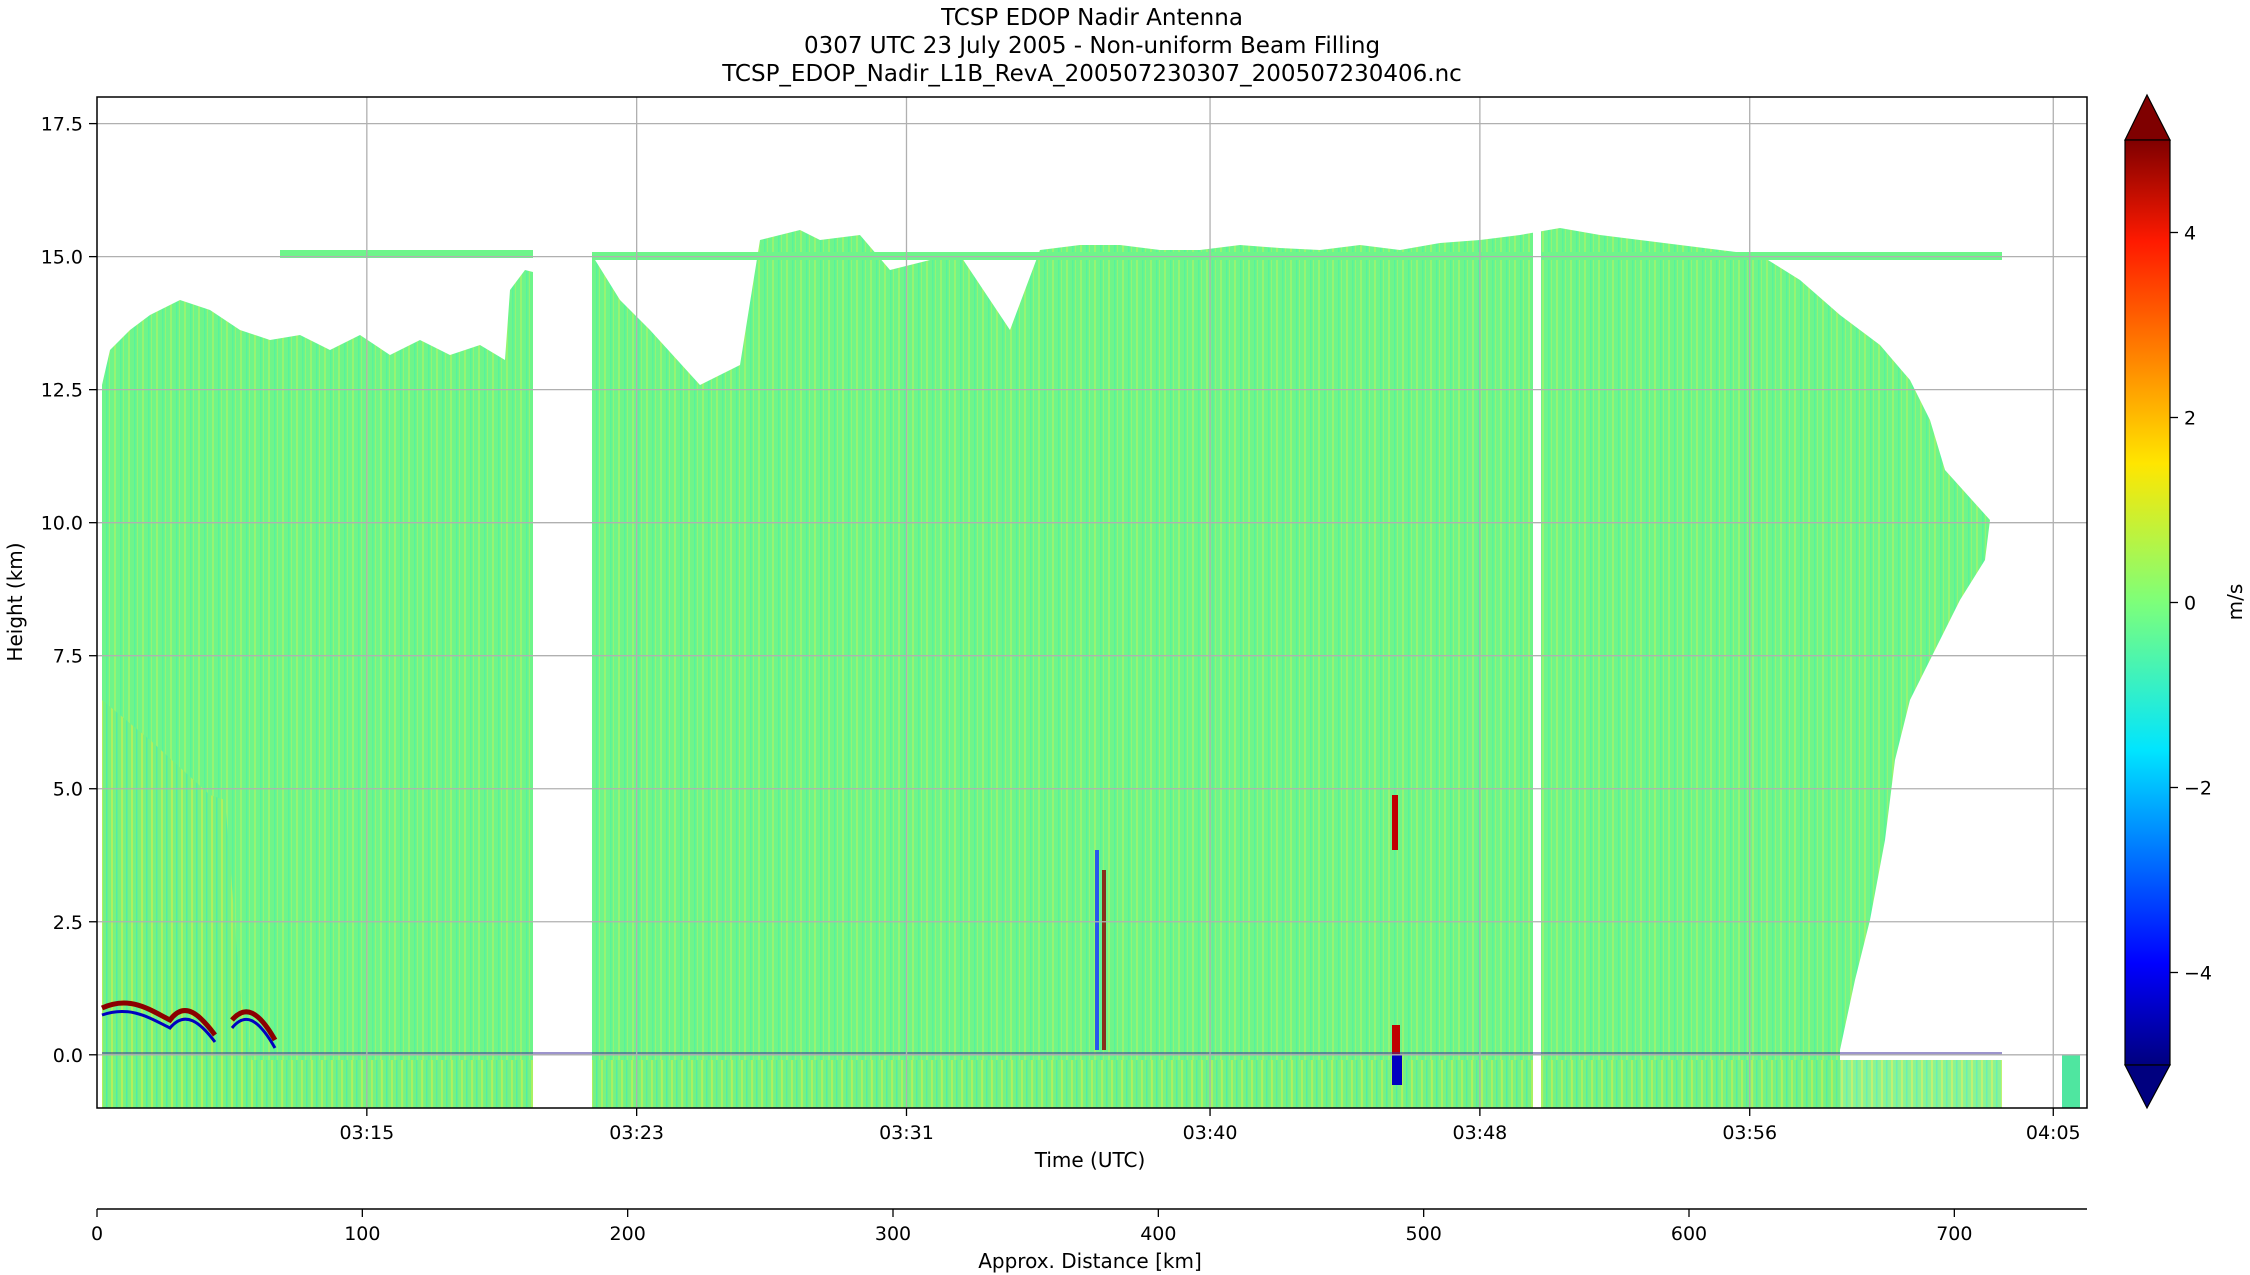  Describe the element at coordinates (2147, 117) in the screenshot. I see `colorbar-extend-top` at that location.